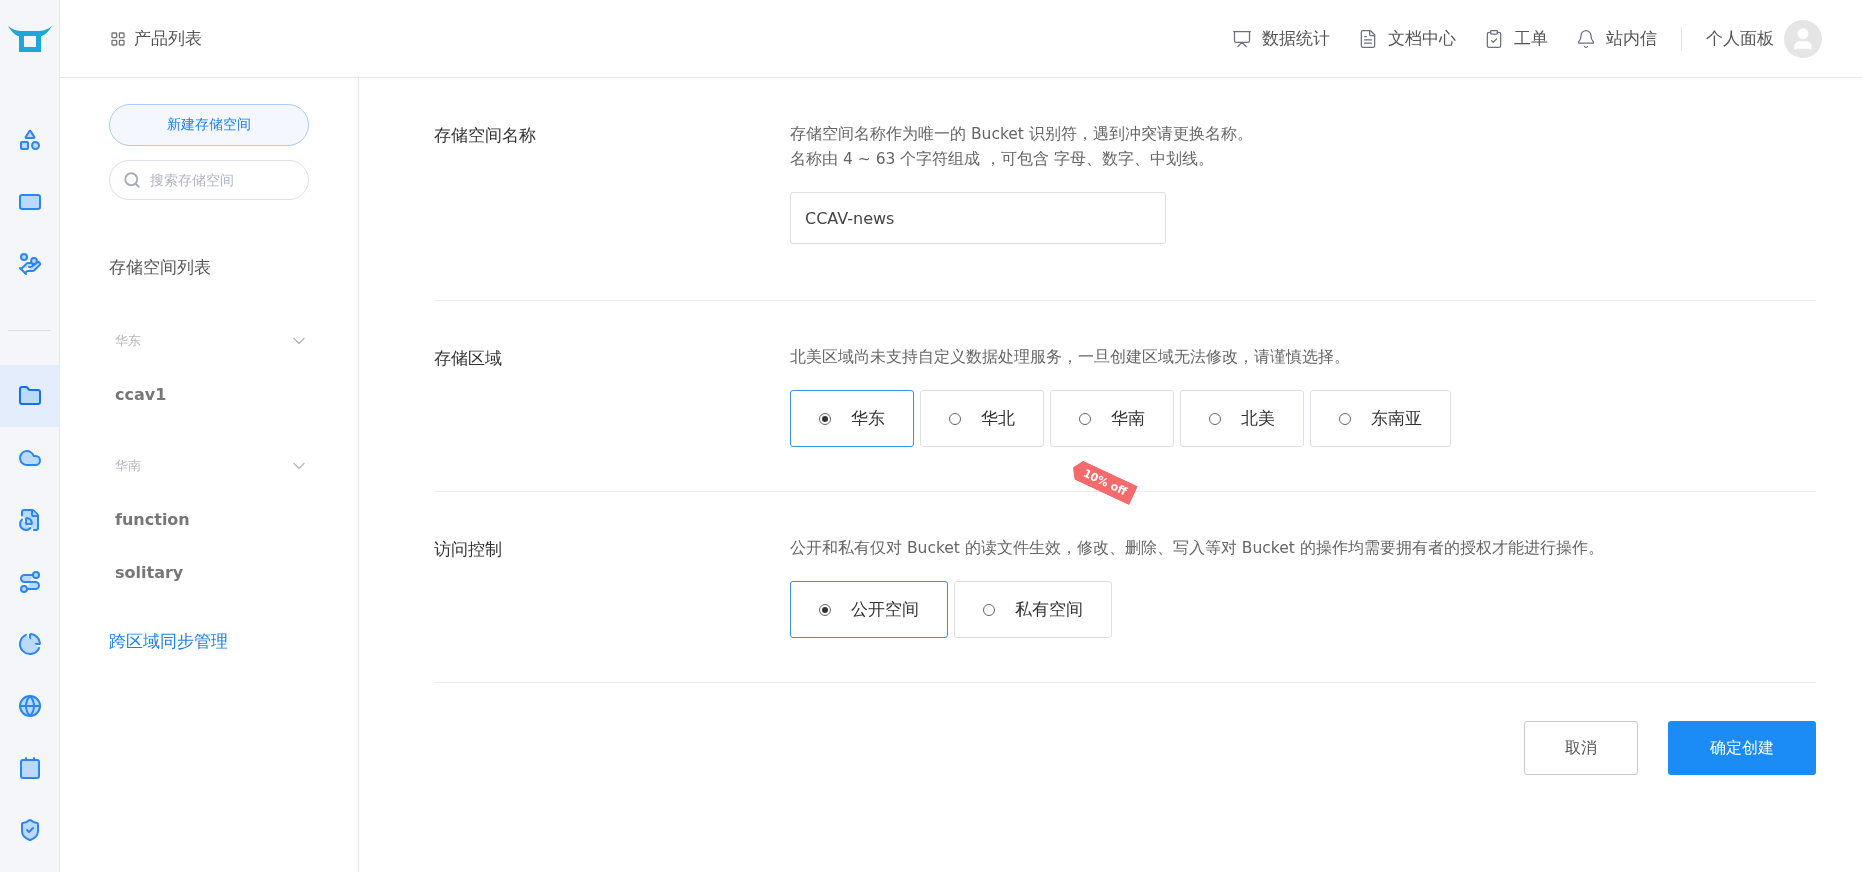 This screenshot has width=1862, height=872. What do you see at coordinates (1581, 748) in the screenshot?
I see `cancel-button: 取消` at bounding box center [1581, 748].